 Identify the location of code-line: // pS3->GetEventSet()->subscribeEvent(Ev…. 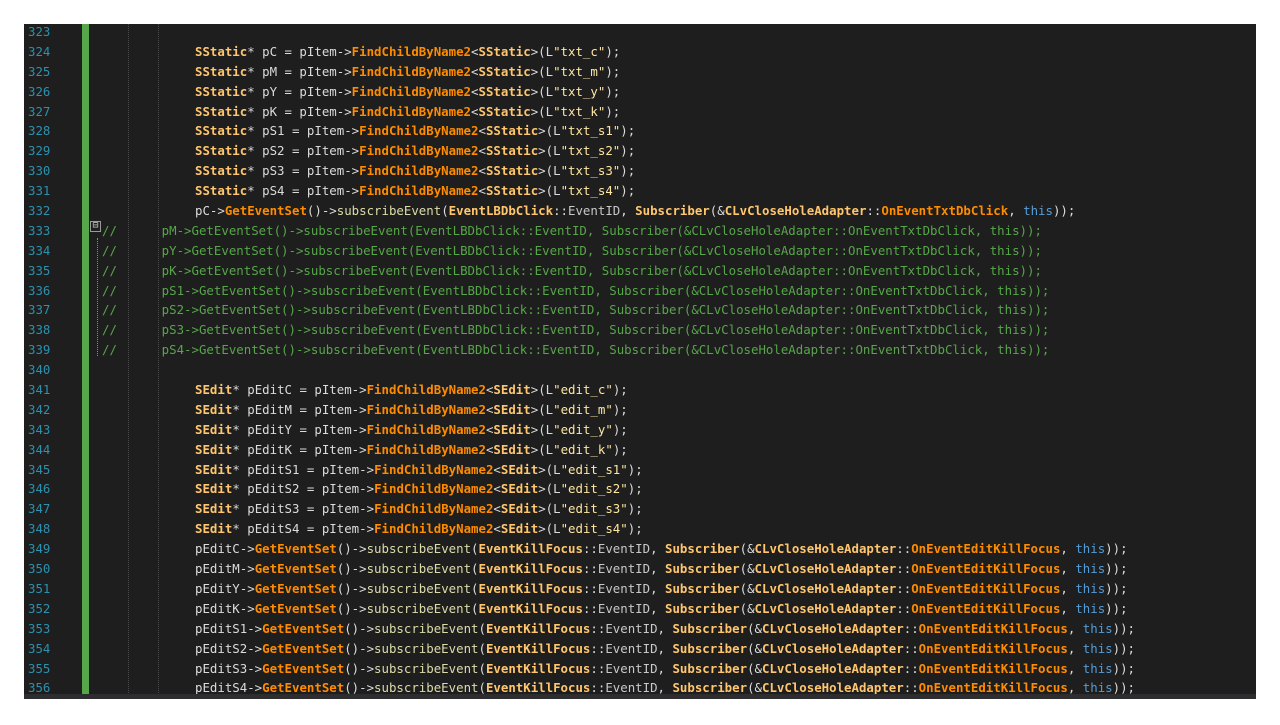
(679, 330).